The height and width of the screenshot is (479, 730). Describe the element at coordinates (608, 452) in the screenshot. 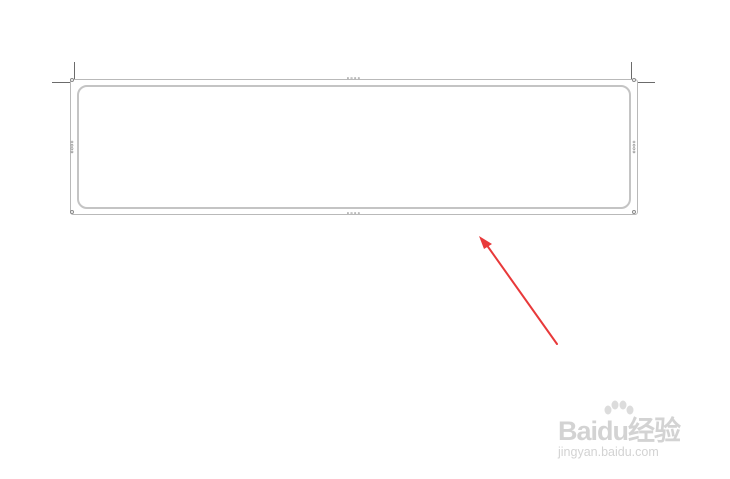

I see `watermark-url-text: jingyan.baidu.com` at that location.